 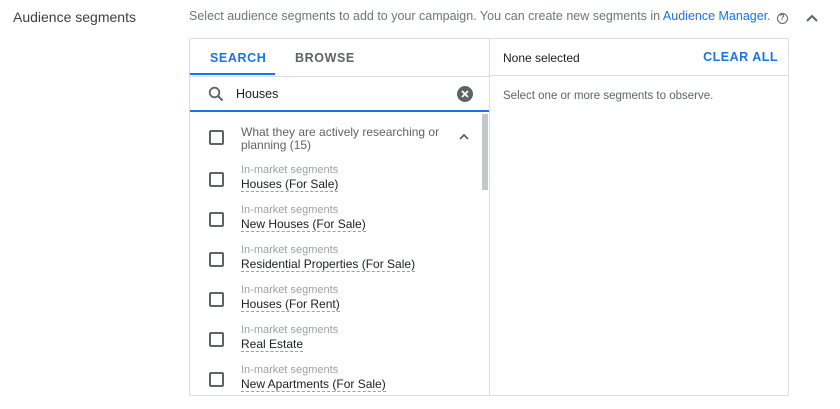 What do you see at coordinates (740, 57) in the screenshot?
I see `clear-all-button: CLEAR ALL` at bounding box center [740, 57].